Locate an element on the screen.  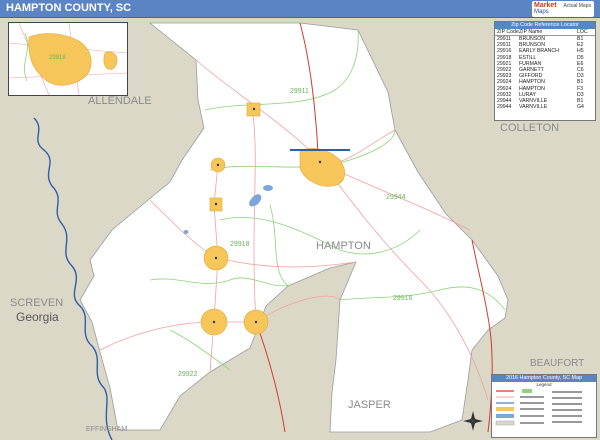
legend-symbols is located at coordinates (538, 407).